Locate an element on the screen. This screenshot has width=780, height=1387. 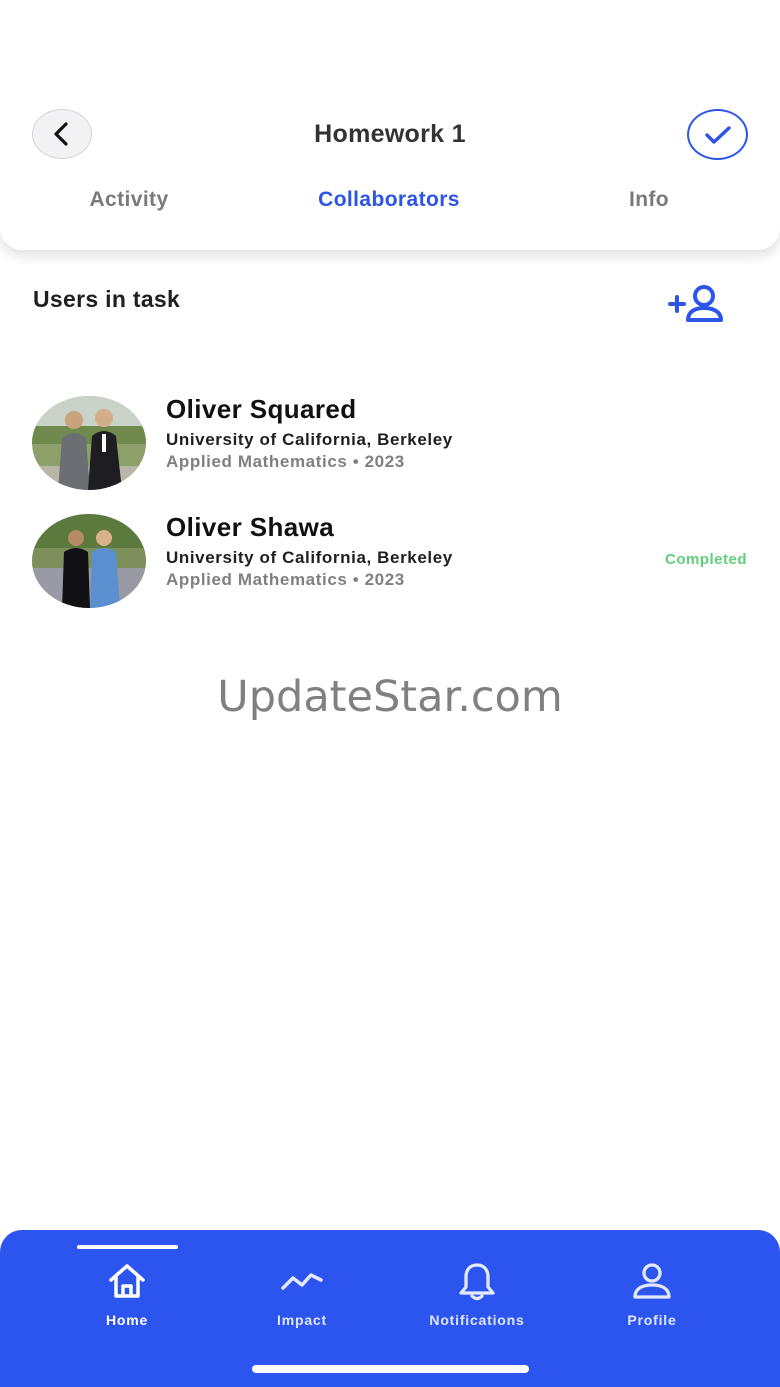
nav-impact: Impact is located at coordinates (302, 1295).